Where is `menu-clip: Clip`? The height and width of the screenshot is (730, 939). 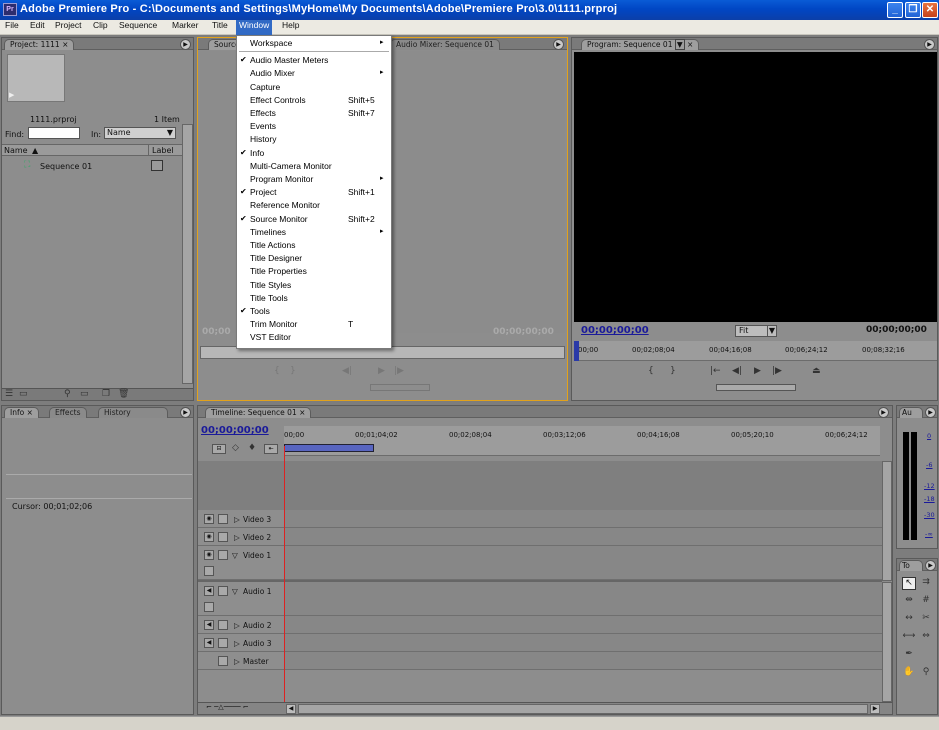
menu-clip: Clip is located at coordinates (100, 27).